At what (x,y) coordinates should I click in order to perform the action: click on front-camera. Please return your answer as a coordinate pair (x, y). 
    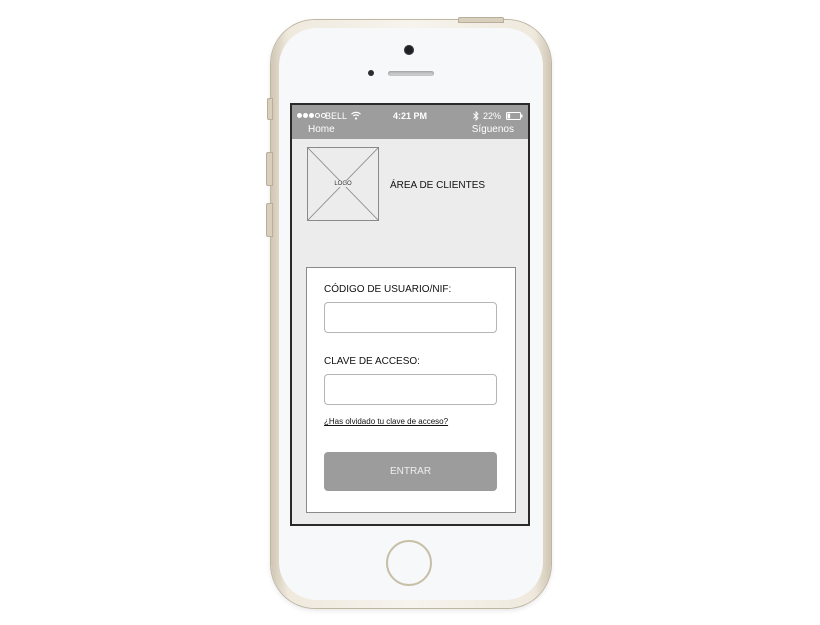
    Looking at the image, I should click on (409, 50).